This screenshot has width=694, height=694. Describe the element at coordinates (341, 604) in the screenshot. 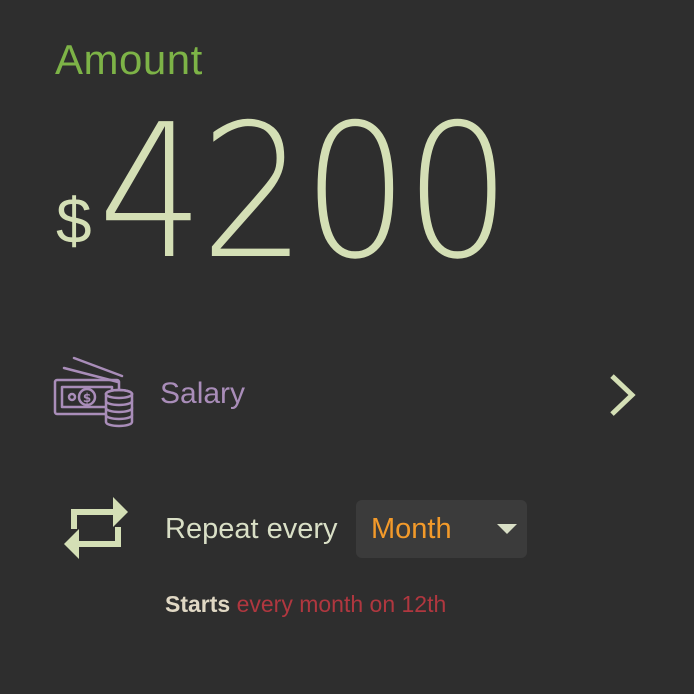

I see `schedule-detail: every month on 12th` at that location.